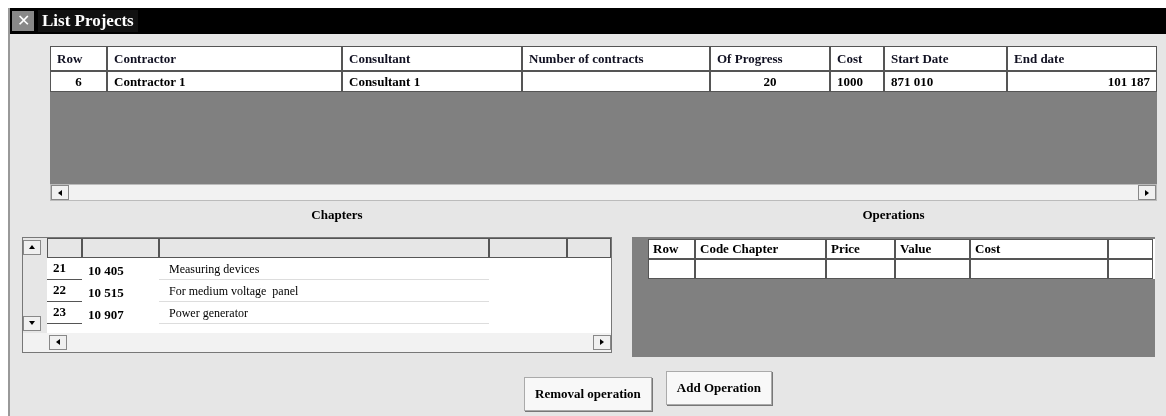 This screenshot has height=416, width=1166. Describe the element at coordinates (860, 248) in the screenshot. I see `column-header: Price` at that location.